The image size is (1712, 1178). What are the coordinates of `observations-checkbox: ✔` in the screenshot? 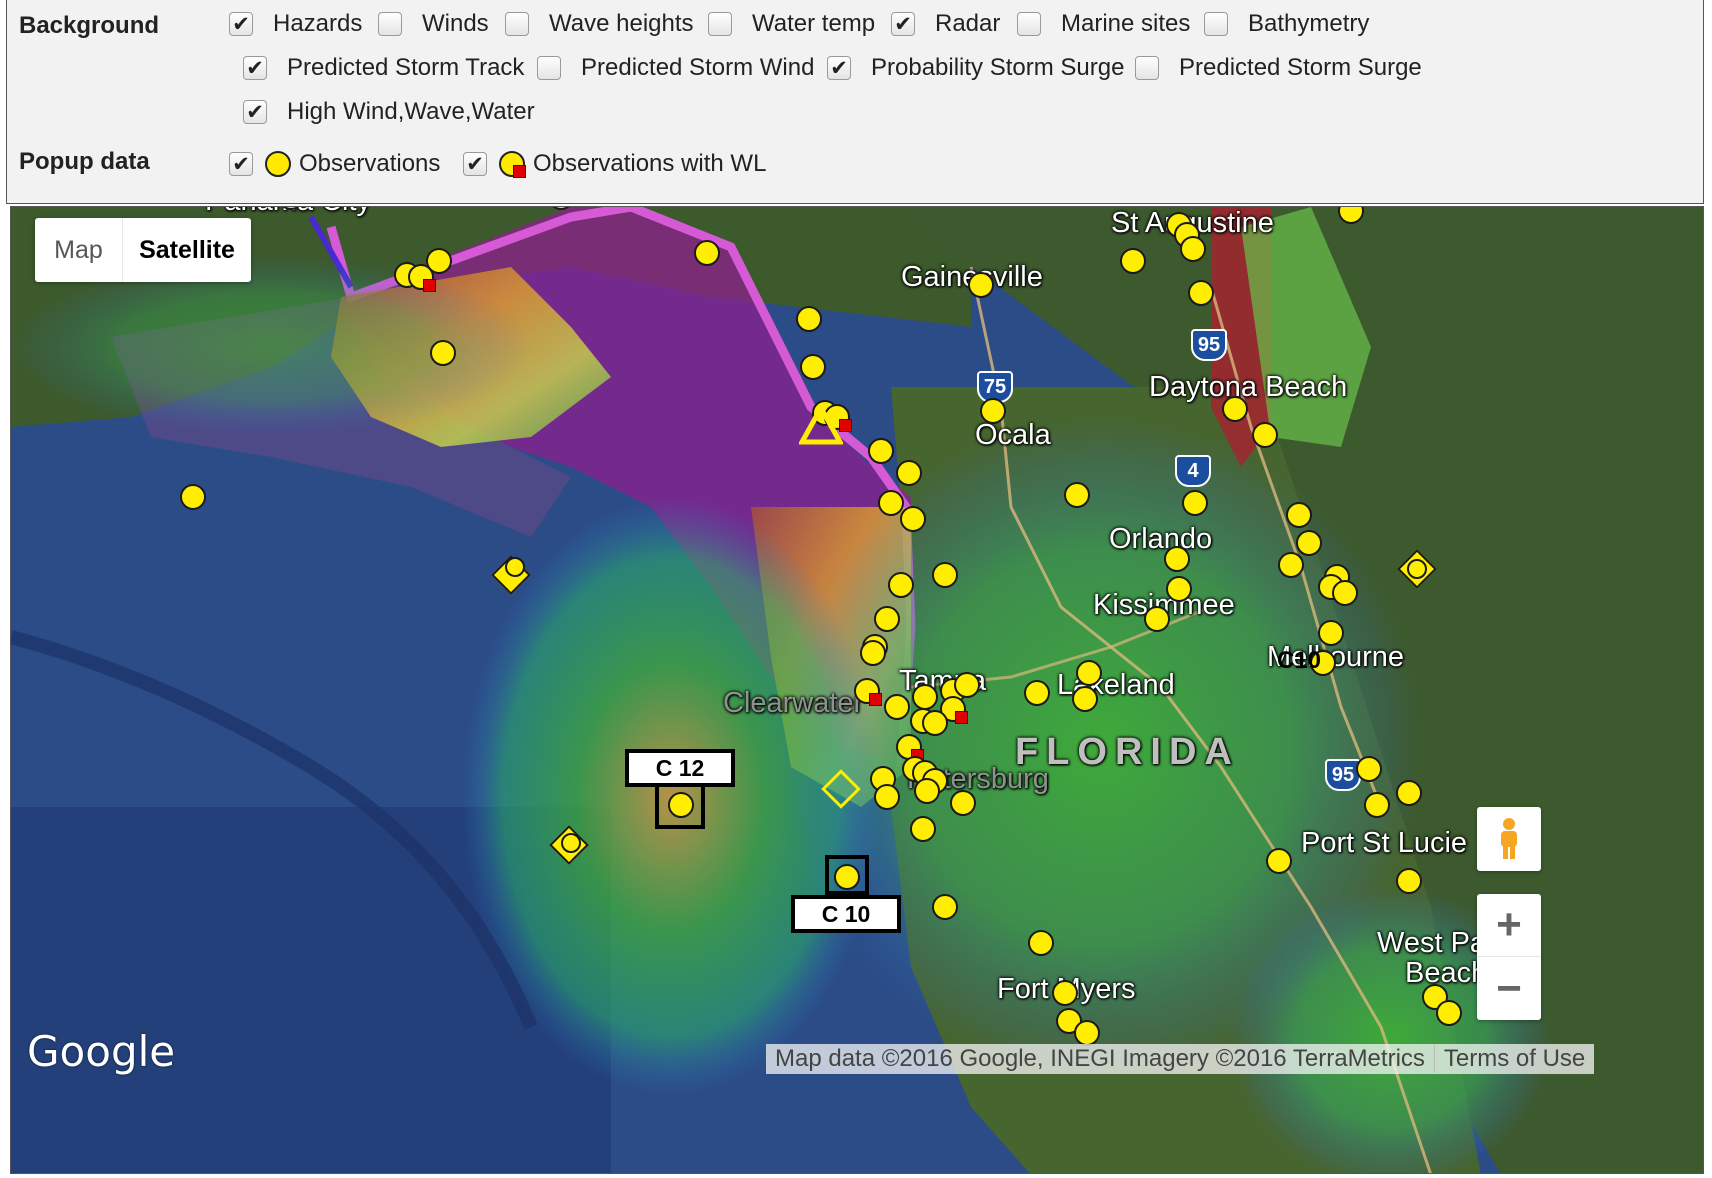 It's located at (241, 164).